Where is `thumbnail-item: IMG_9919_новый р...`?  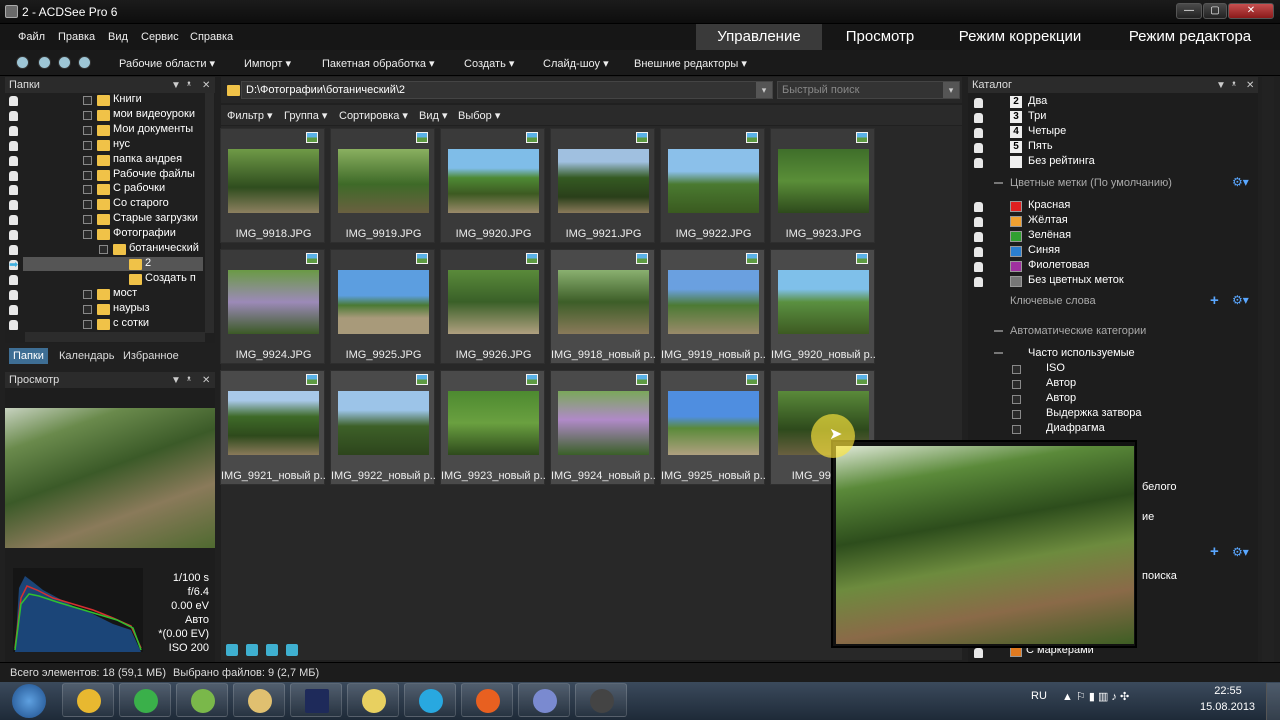
thumbnail-item: IMG_9919_новый р... is located at coordinates (713, 306).